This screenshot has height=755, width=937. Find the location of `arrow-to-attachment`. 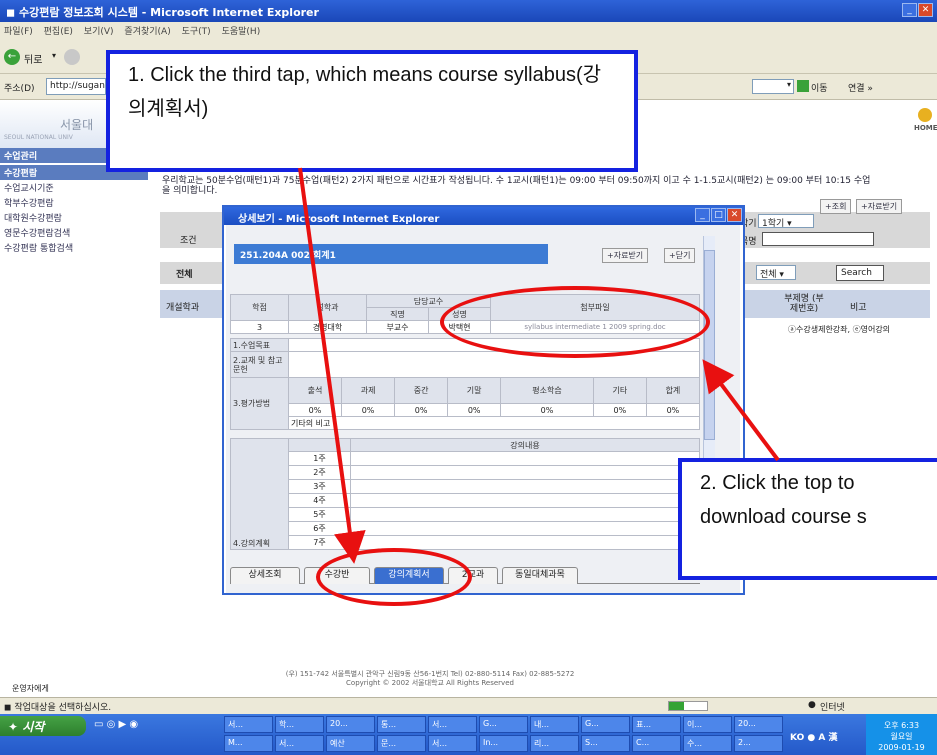

arrow-to-attachment is located at coordinates (741, 410).